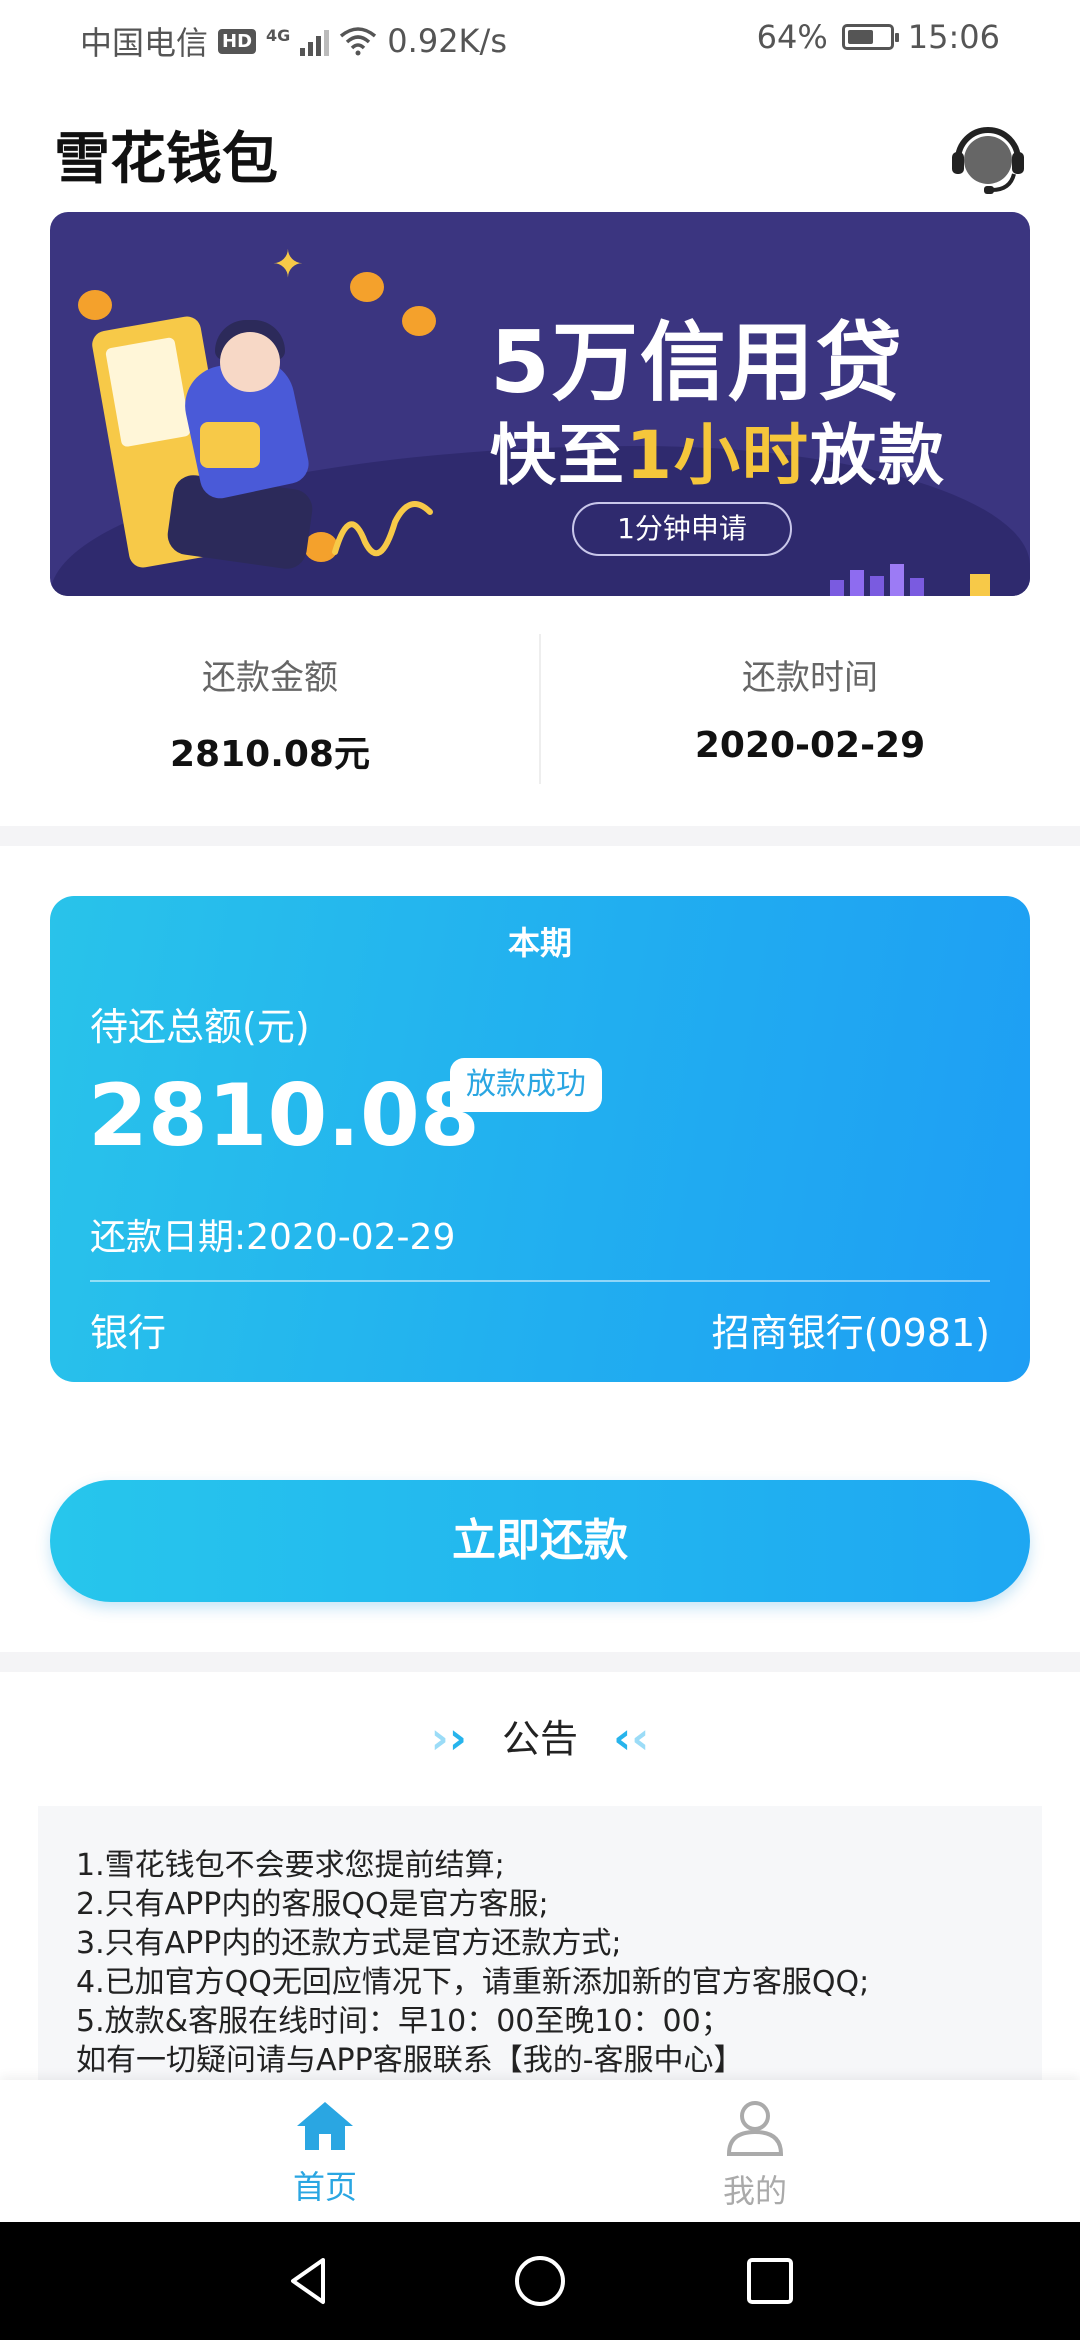 Image resolution: width=1080 pixels, height=2340 pixels. Describe the element at coordinates (250, 362) in the screenshot. I see `person-illustration` at that location.